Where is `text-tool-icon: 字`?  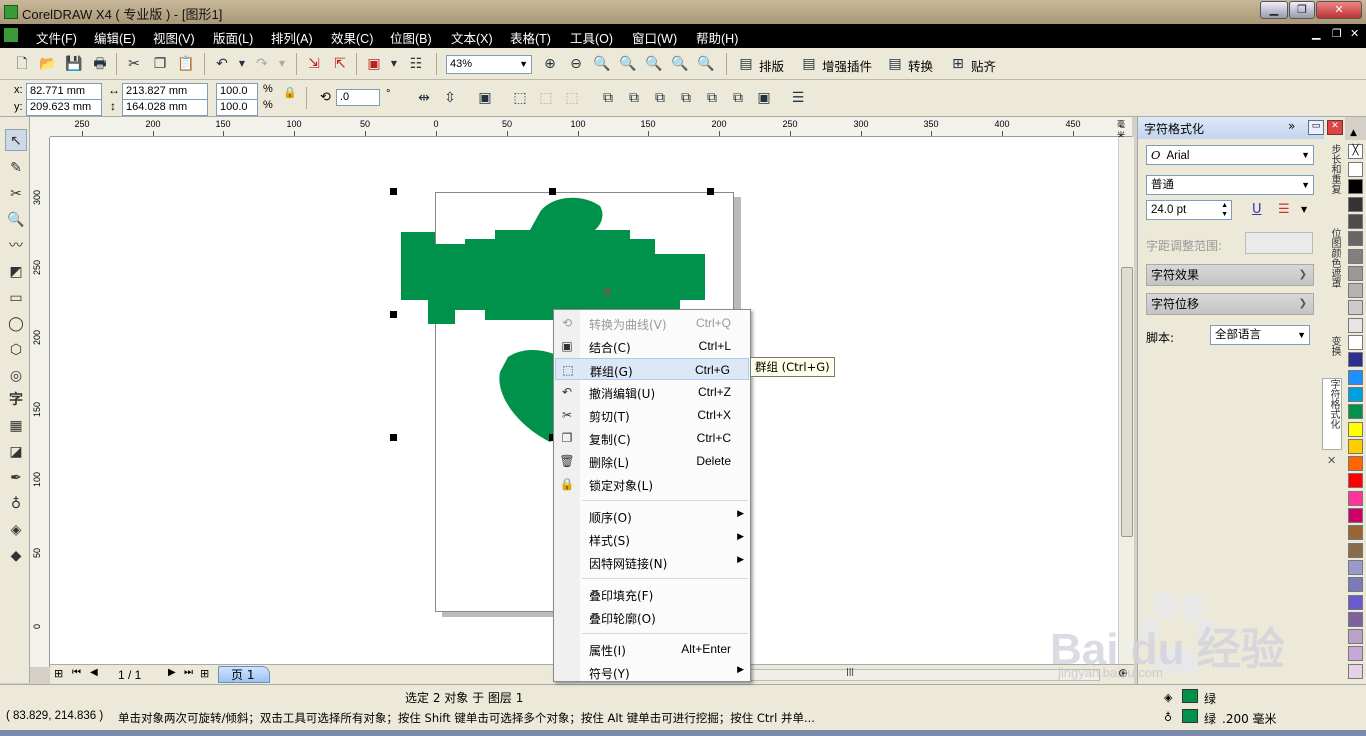 text-tool-icon: 字 is located at coordinates (16, 400).